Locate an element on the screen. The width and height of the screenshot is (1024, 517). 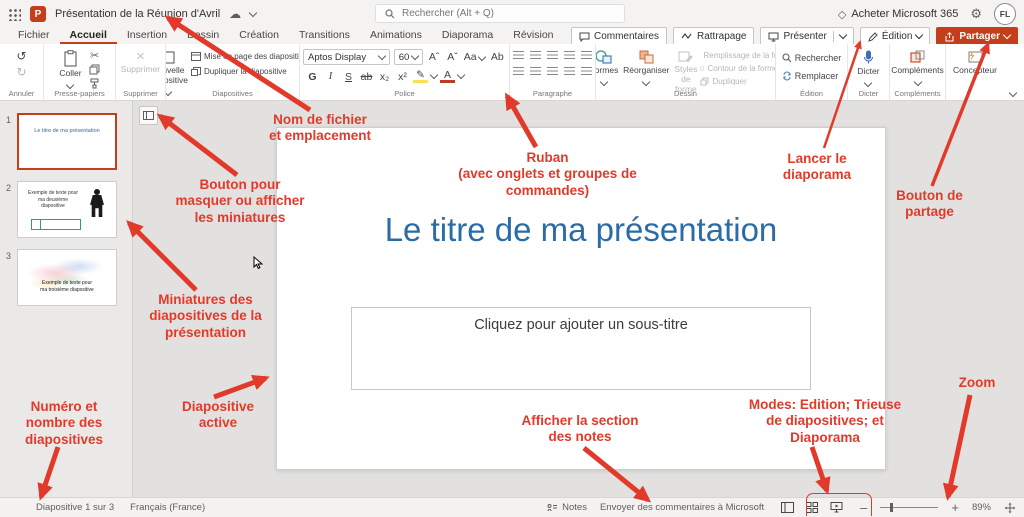
ribbon-group-clipboard: Coller ✂ Presse-papiers is located at coordinates (80, 72).